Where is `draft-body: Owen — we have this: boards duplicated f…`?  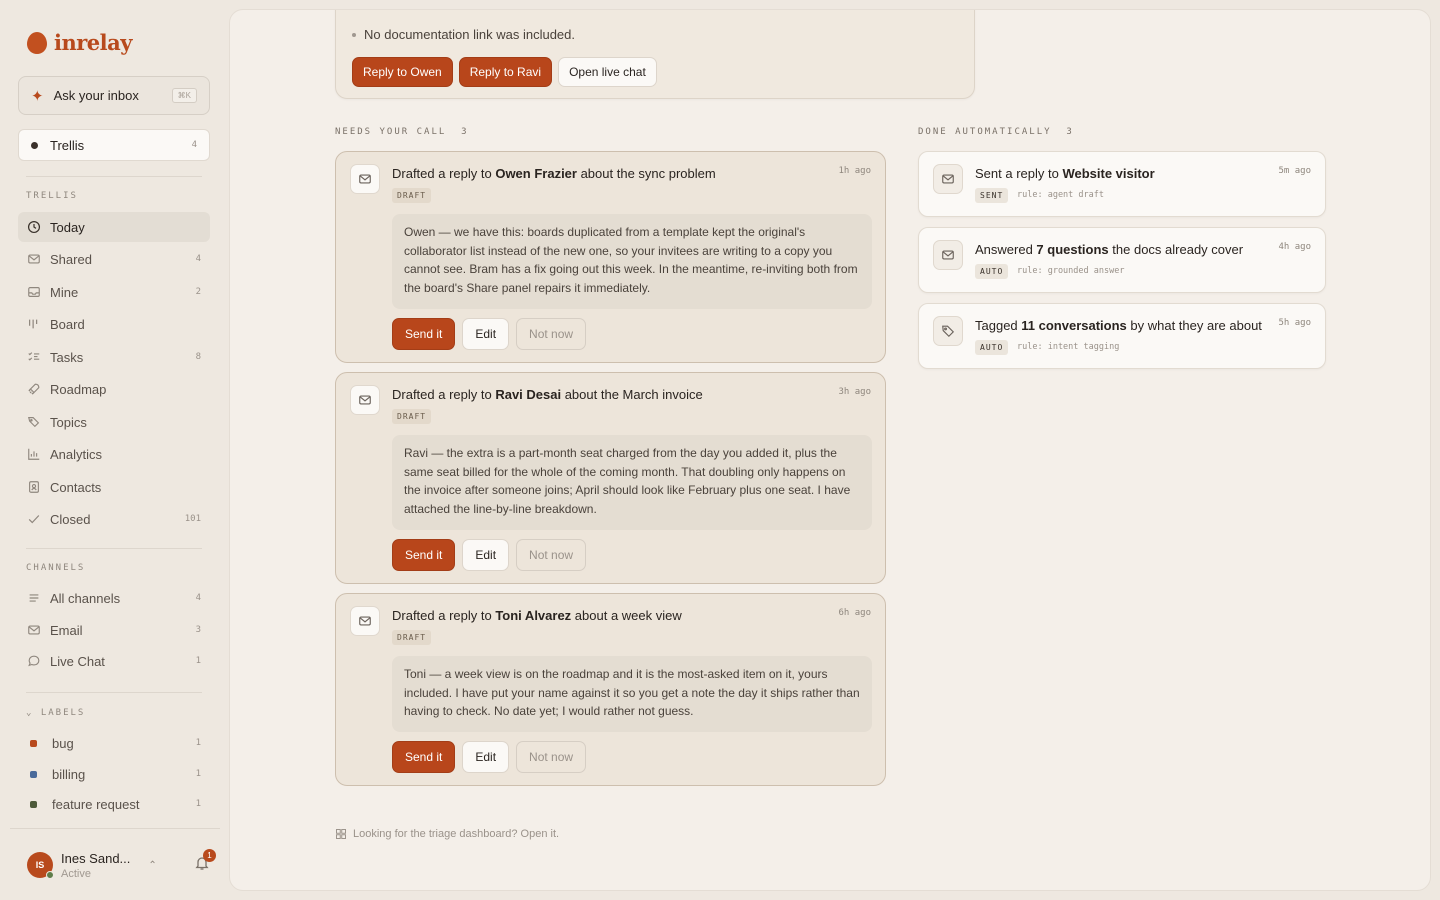
draft-body: Owen — we have this: boards duplicated f… is located at coordinates (632, 261).